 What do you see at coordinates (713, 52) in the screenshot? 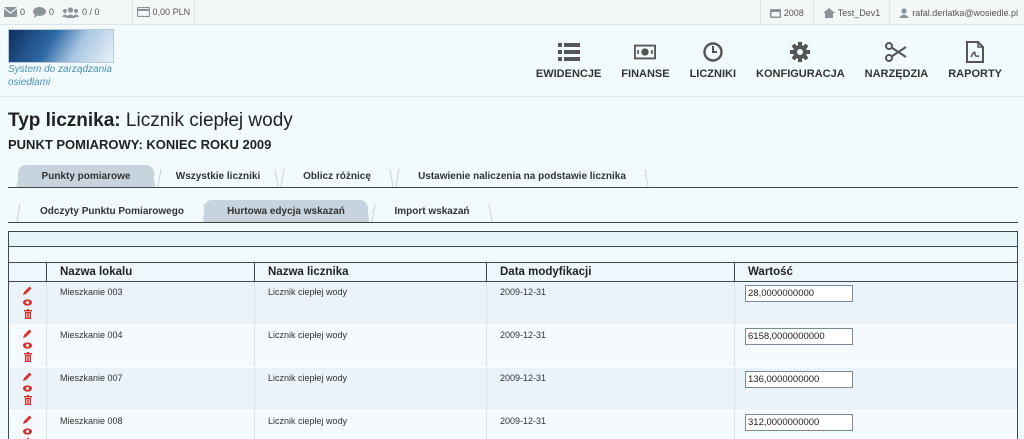
I see `clock-icon` at bounding box center [713, 52].